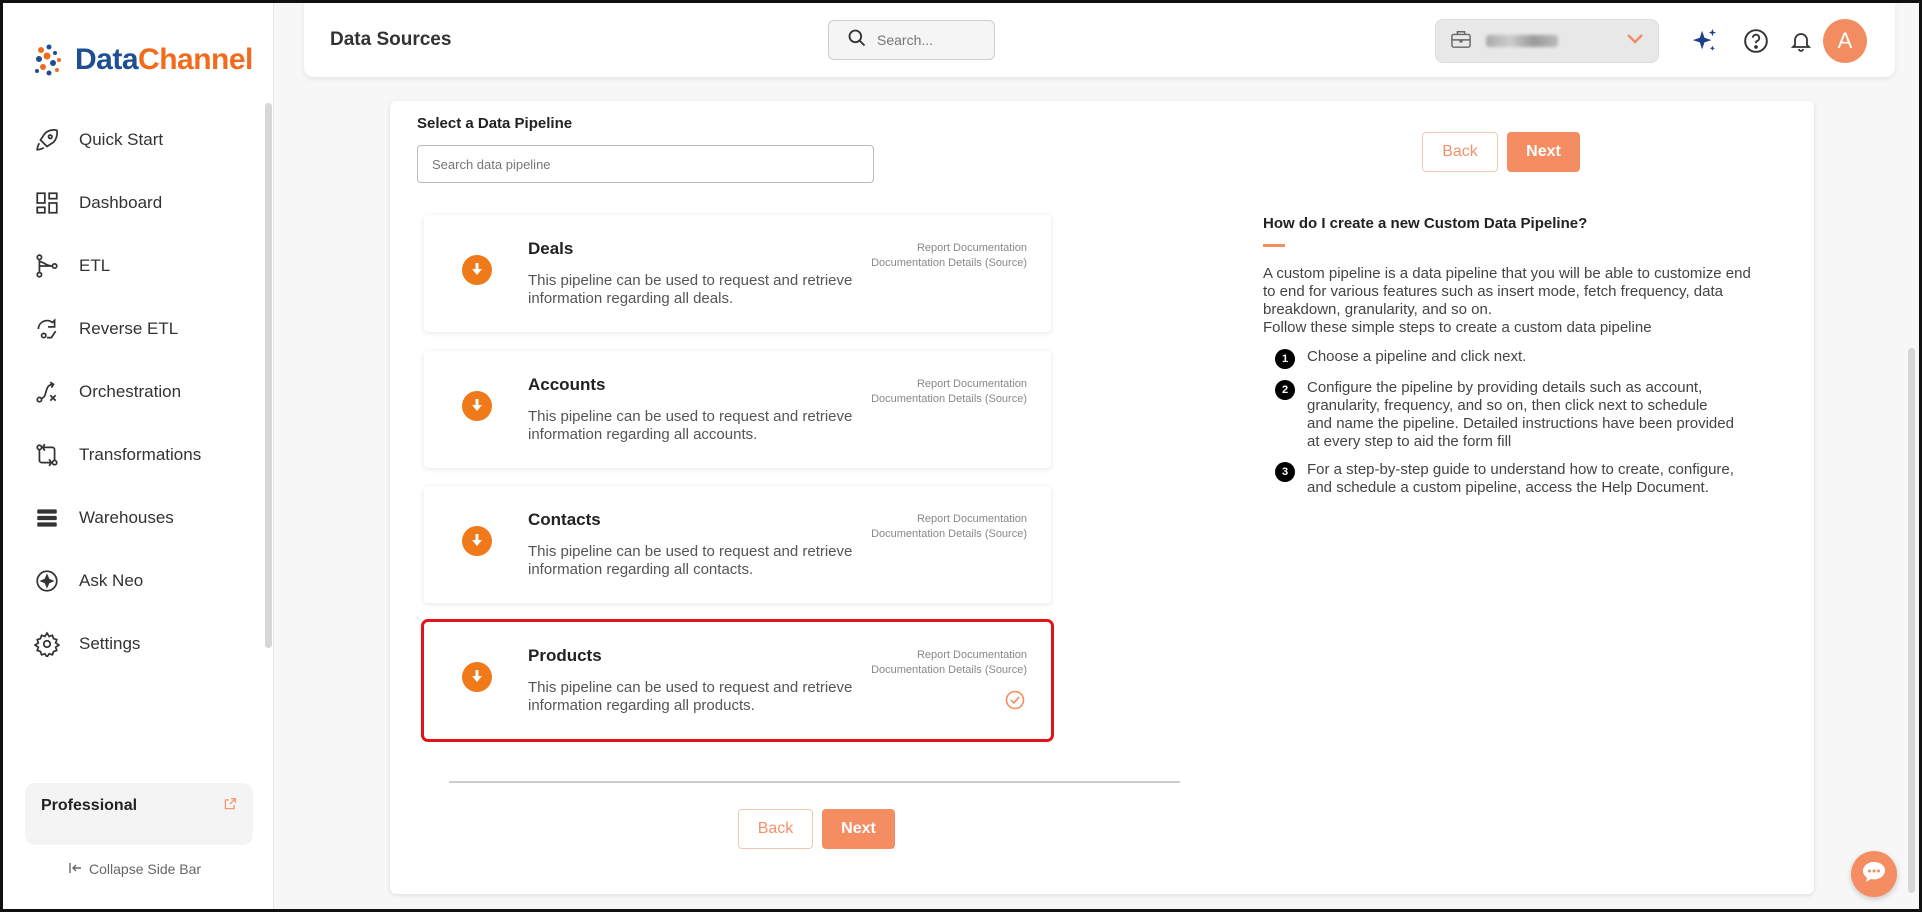 The width and height of the screenshot is (1922, 912). Describe the element at coordinates (164, 59) in the screenshot. I see `logo-text: DataChannel` at that location.